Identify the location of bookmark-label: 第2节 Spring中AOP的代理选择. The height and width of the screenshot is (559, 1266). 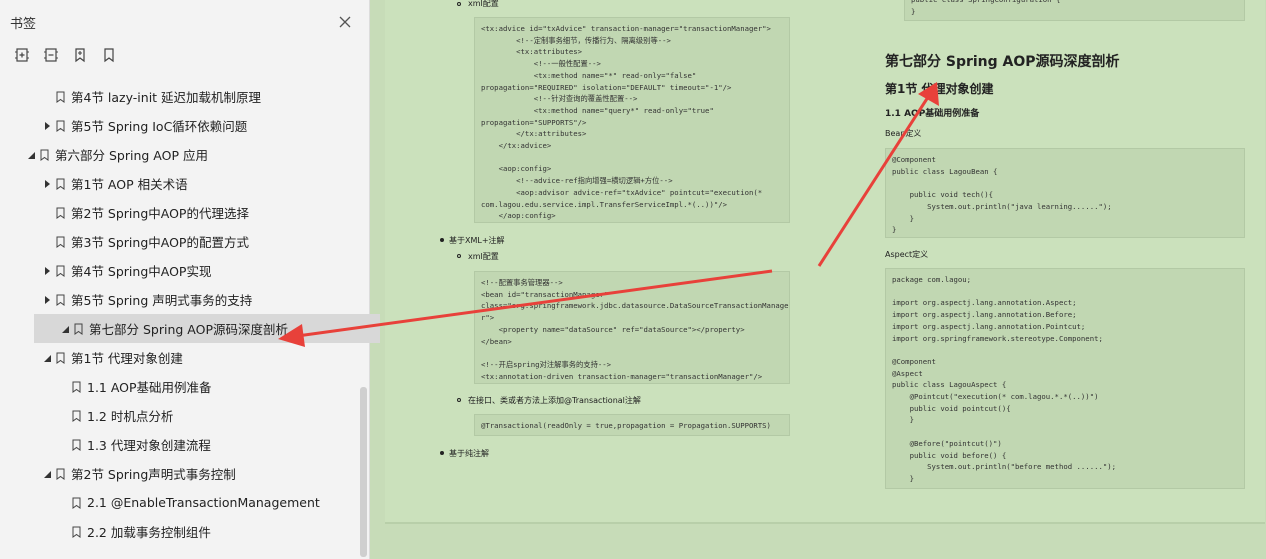
(160, 213).